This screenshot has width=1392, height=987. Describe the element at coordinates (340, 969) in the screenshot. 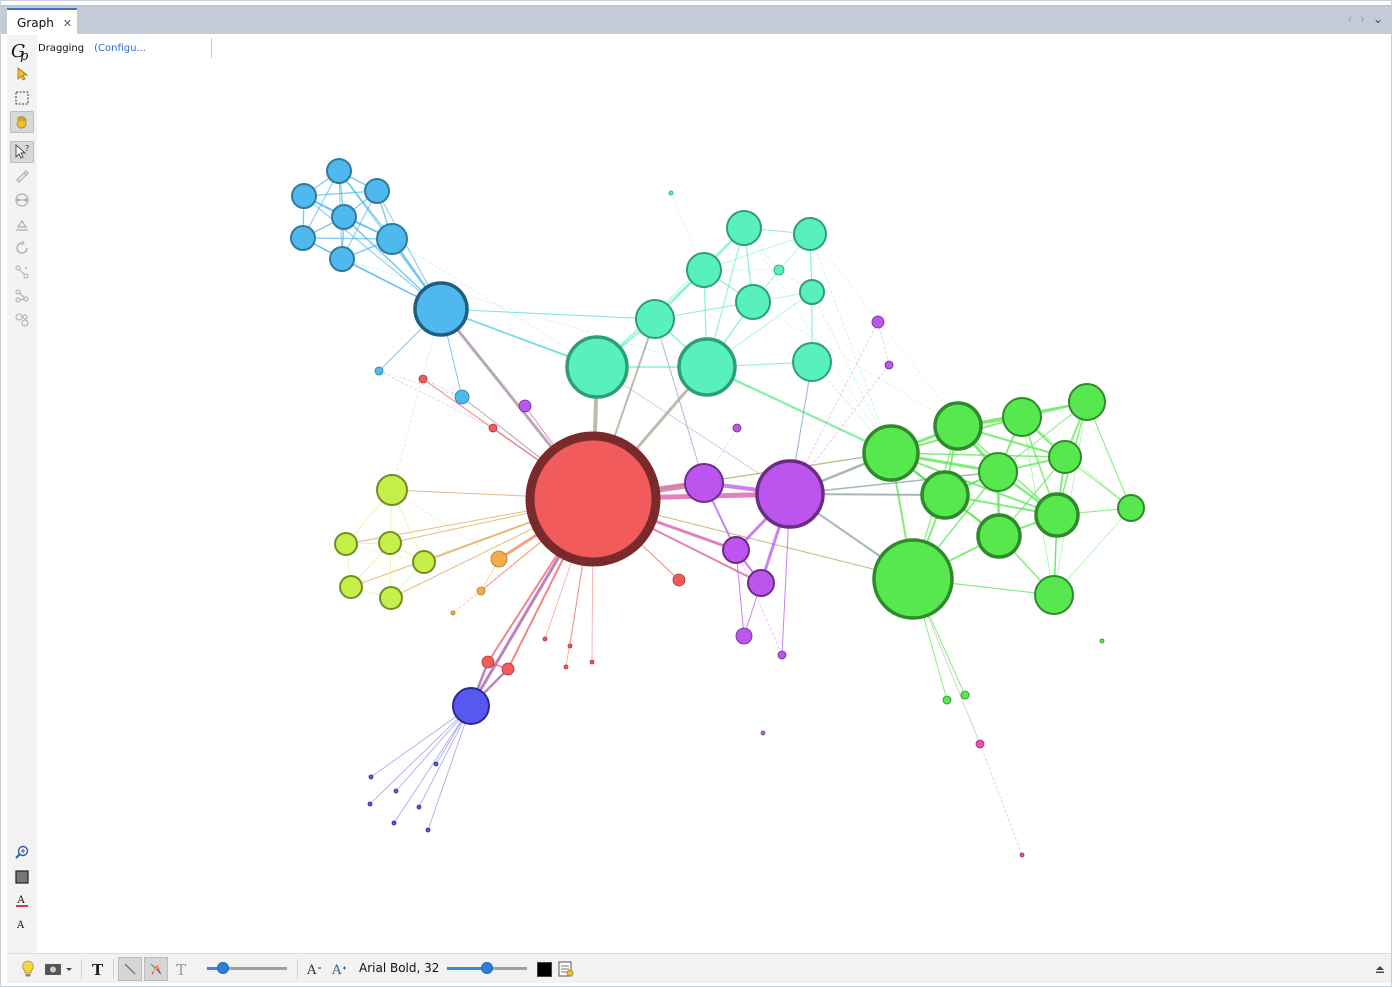

I see `font-icon: A` at that location.